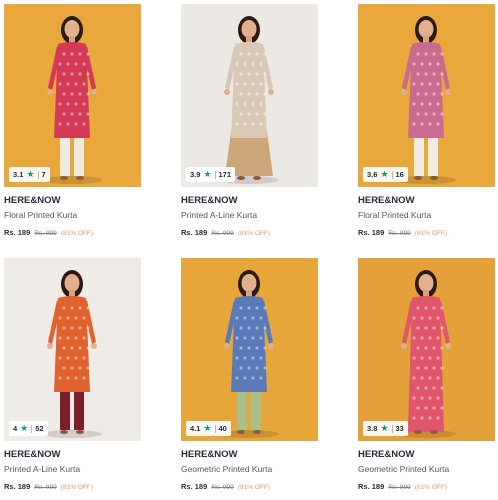  What do you see at coordinates (43, 174) in the screenshot?
I see `rating-count: 7` at bounding box center [43, 174].